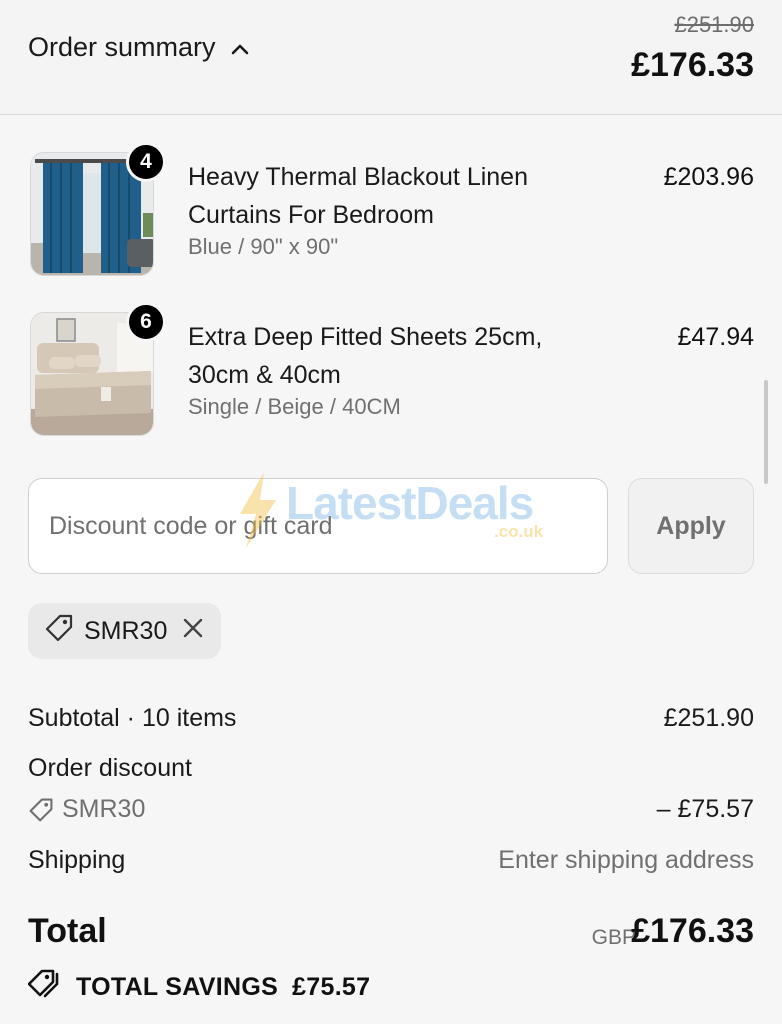  I want to click on order-summary-toggle: Order summary, so click(139, 47).